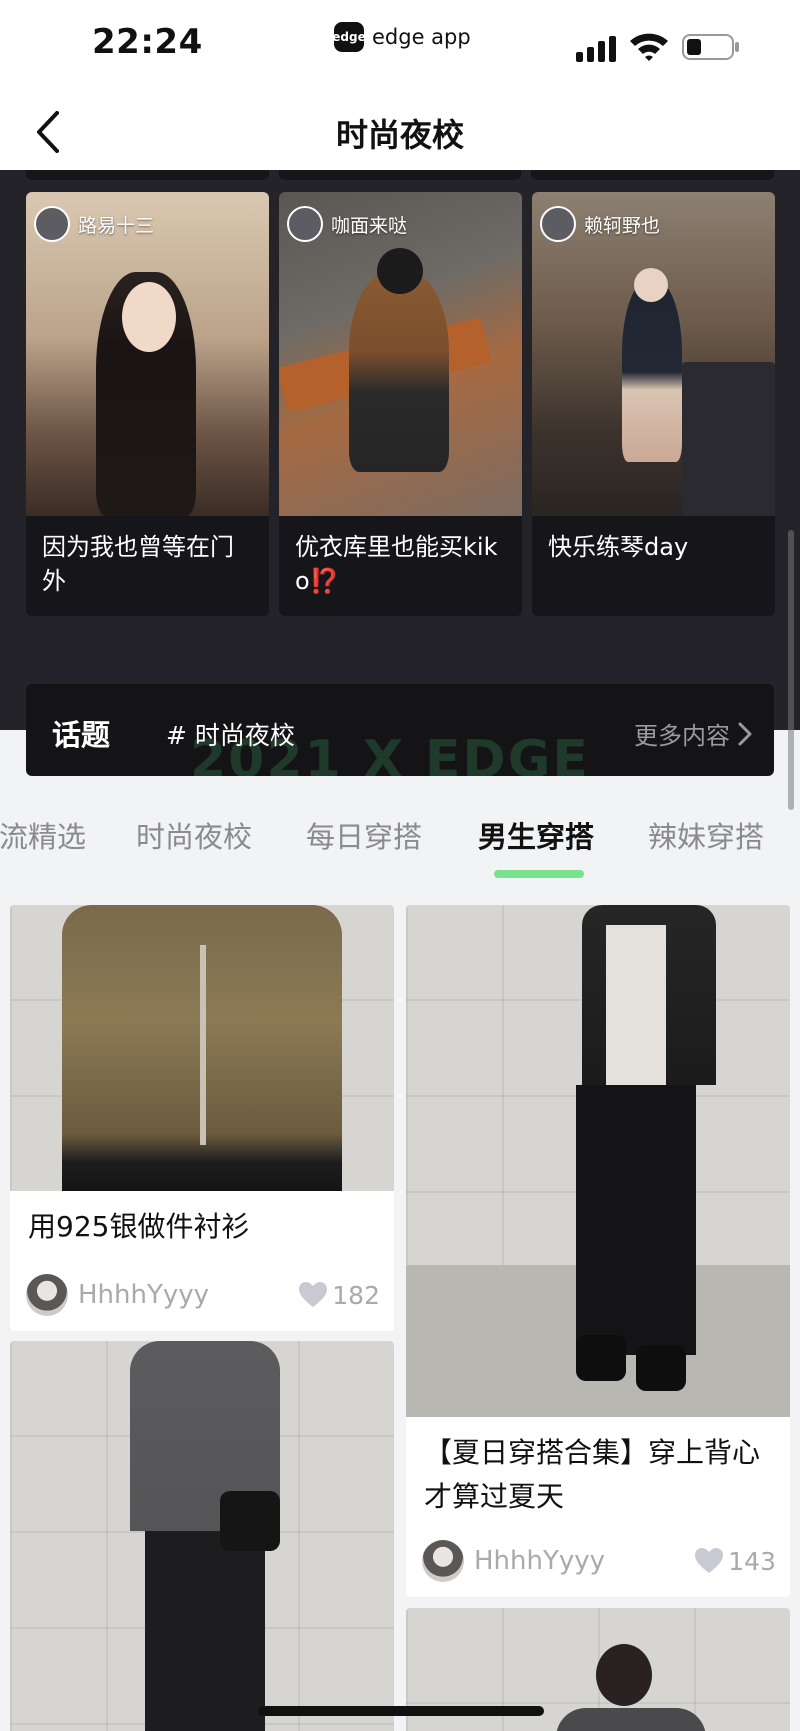 Image resolution: width=800 pixels, height=1731 pixels. I want to click on feed-card: 用925银做件衬衫 HhhhYyyy 182, so click(202, 1118).